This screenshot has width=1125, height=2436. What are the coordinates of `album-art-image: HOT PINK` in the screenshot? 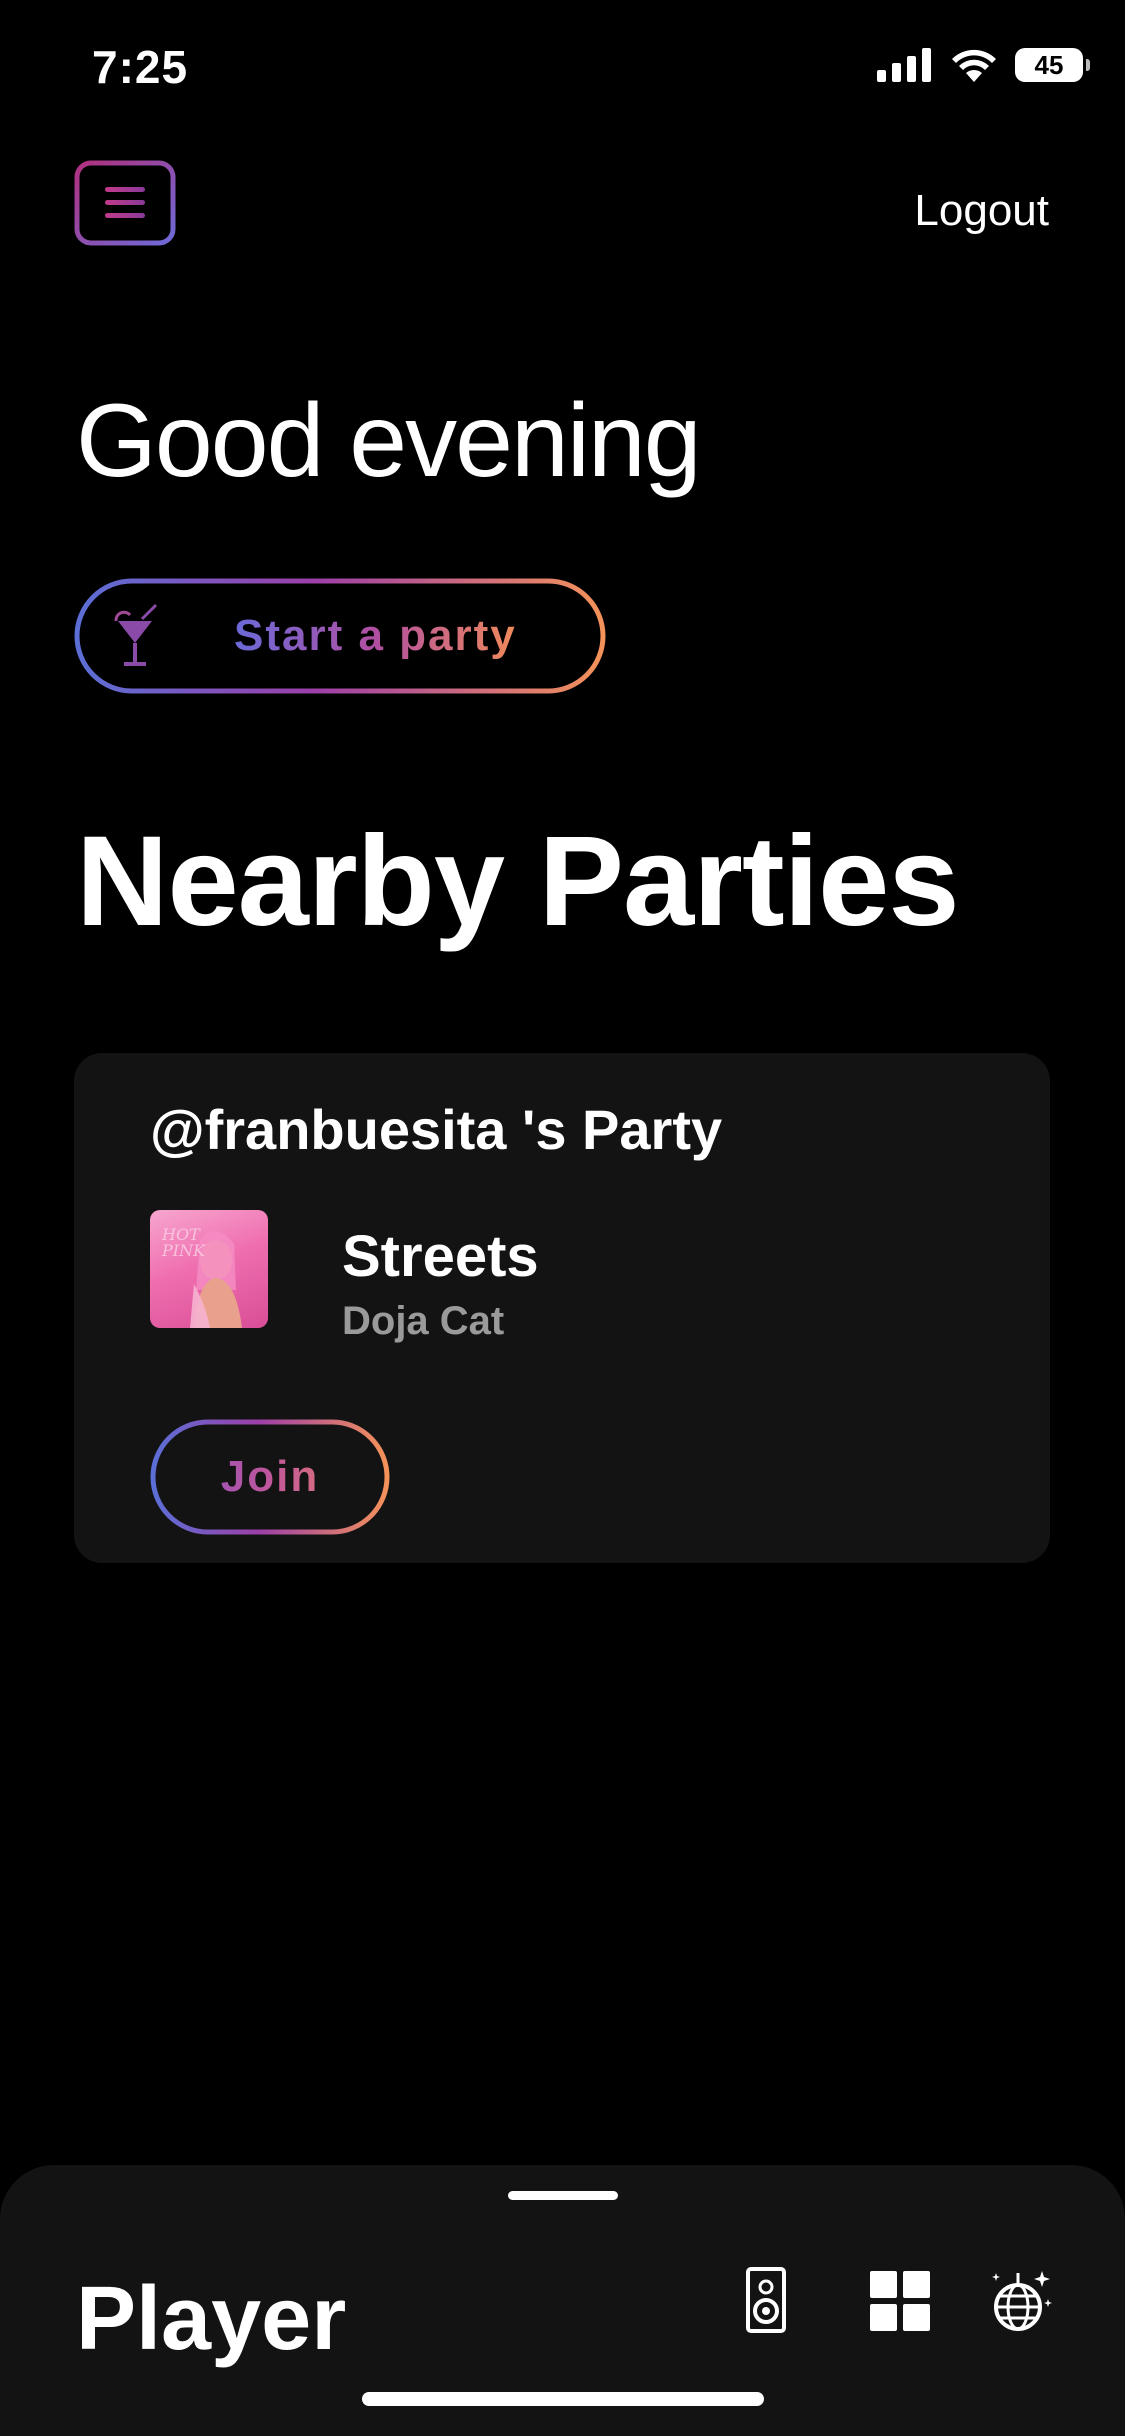 It's located at (201, 1276).